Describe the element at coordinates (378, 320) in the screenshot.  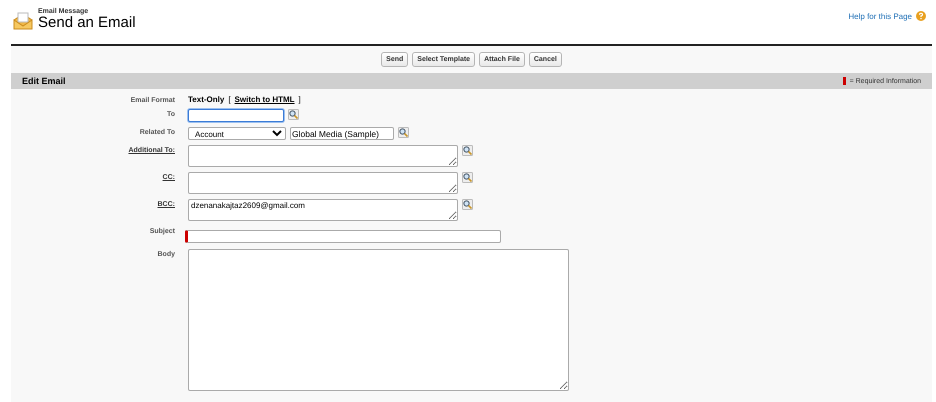
I see `body-field` at that location.